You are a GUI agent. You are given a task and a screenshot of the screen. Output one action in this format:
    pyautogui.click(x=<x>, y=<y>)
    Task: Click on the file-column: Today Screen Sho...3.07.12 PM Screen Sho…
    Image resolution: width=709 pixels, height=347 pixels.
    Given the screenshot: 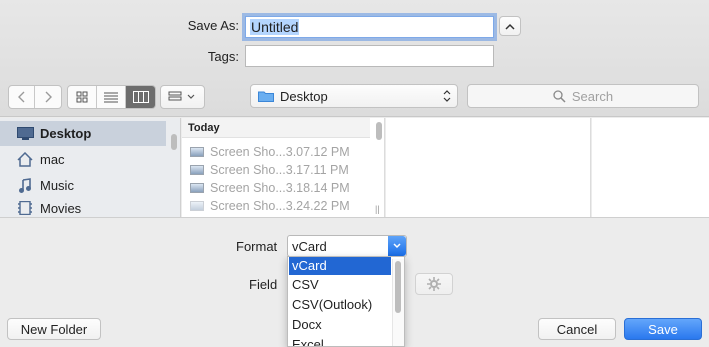 What is the action you would take?
    pyautogui.click(x=283, y=167)
    